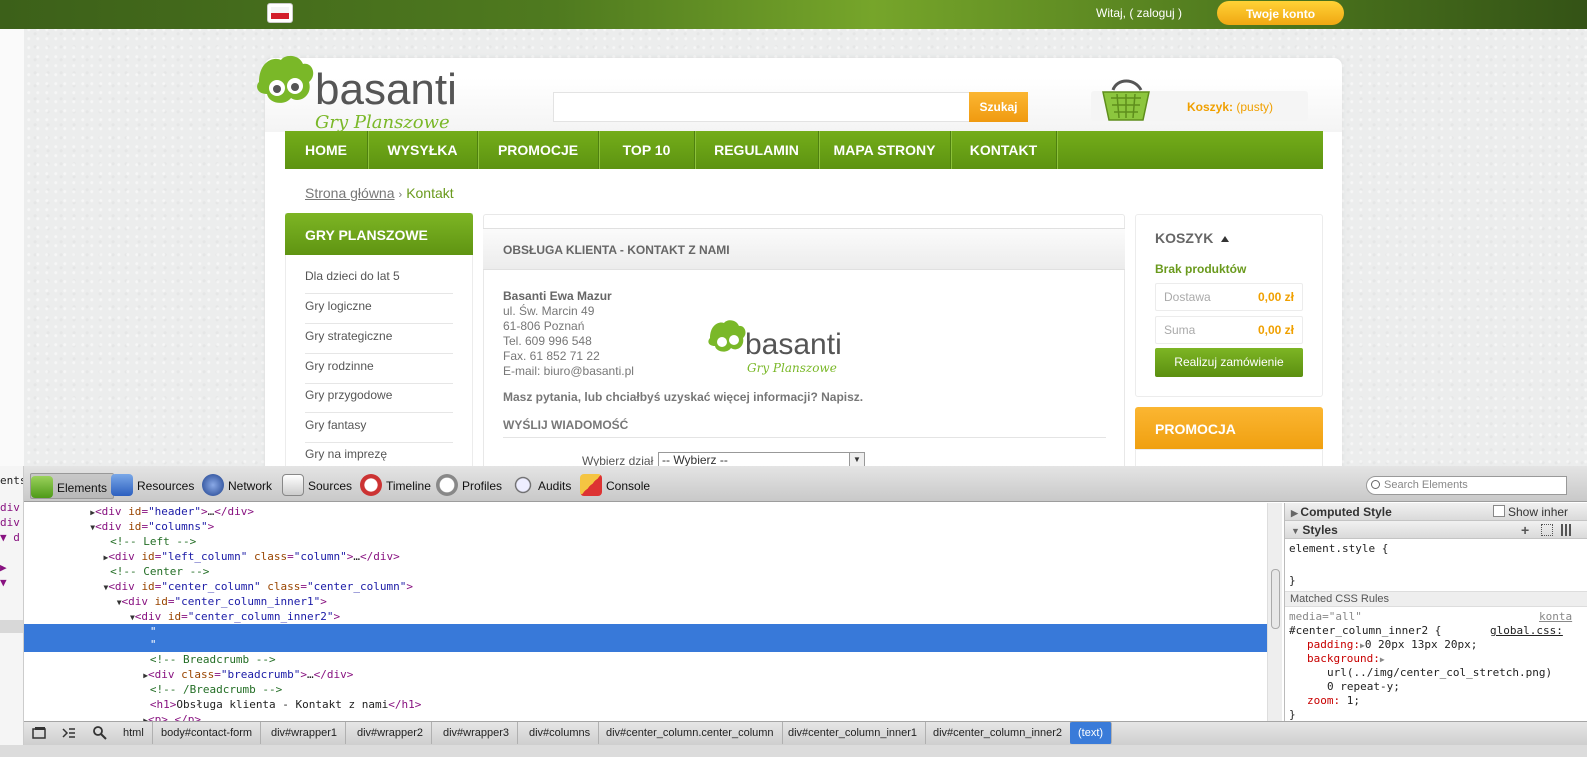 This screenshot has width=1587, height=757. What do you see at coordinates (1091, 733) in the screenshot?
I see `breadcrumb-node-text: (text)` at bounding box center [1091, 733].